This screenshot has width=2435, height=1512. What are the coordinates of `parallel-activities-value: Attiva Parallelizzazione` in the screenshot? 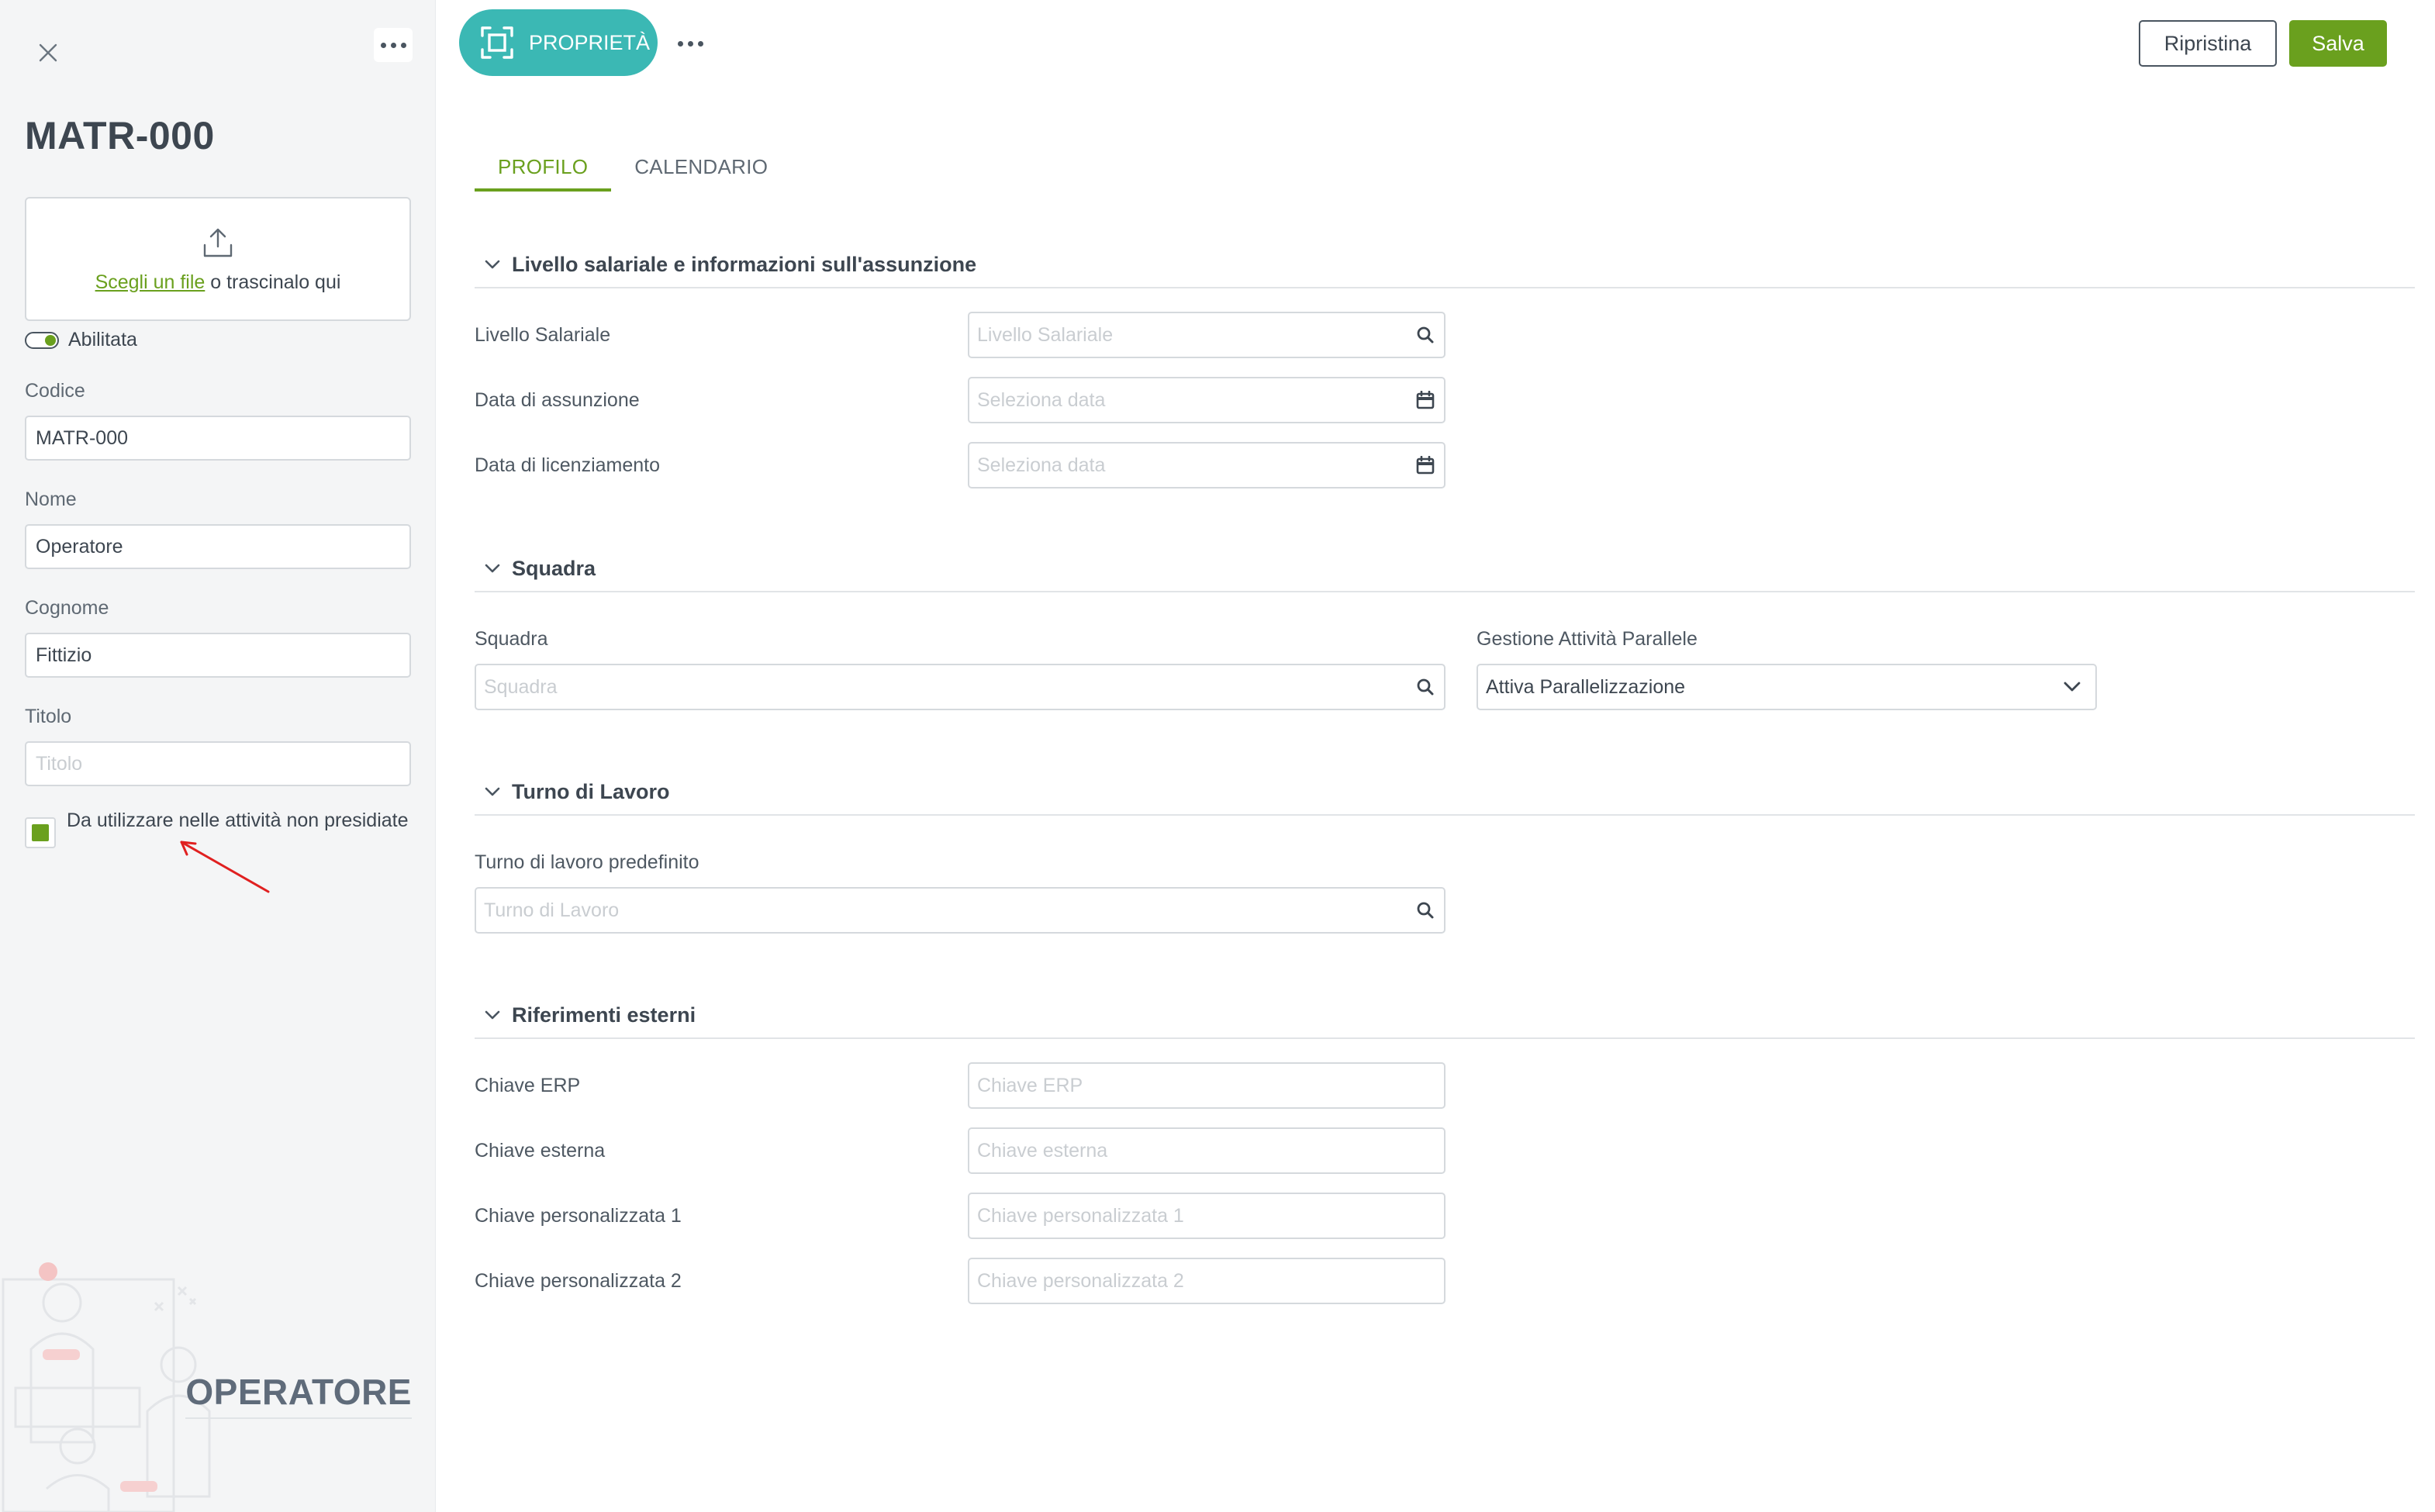 It's located at (1586, 686).